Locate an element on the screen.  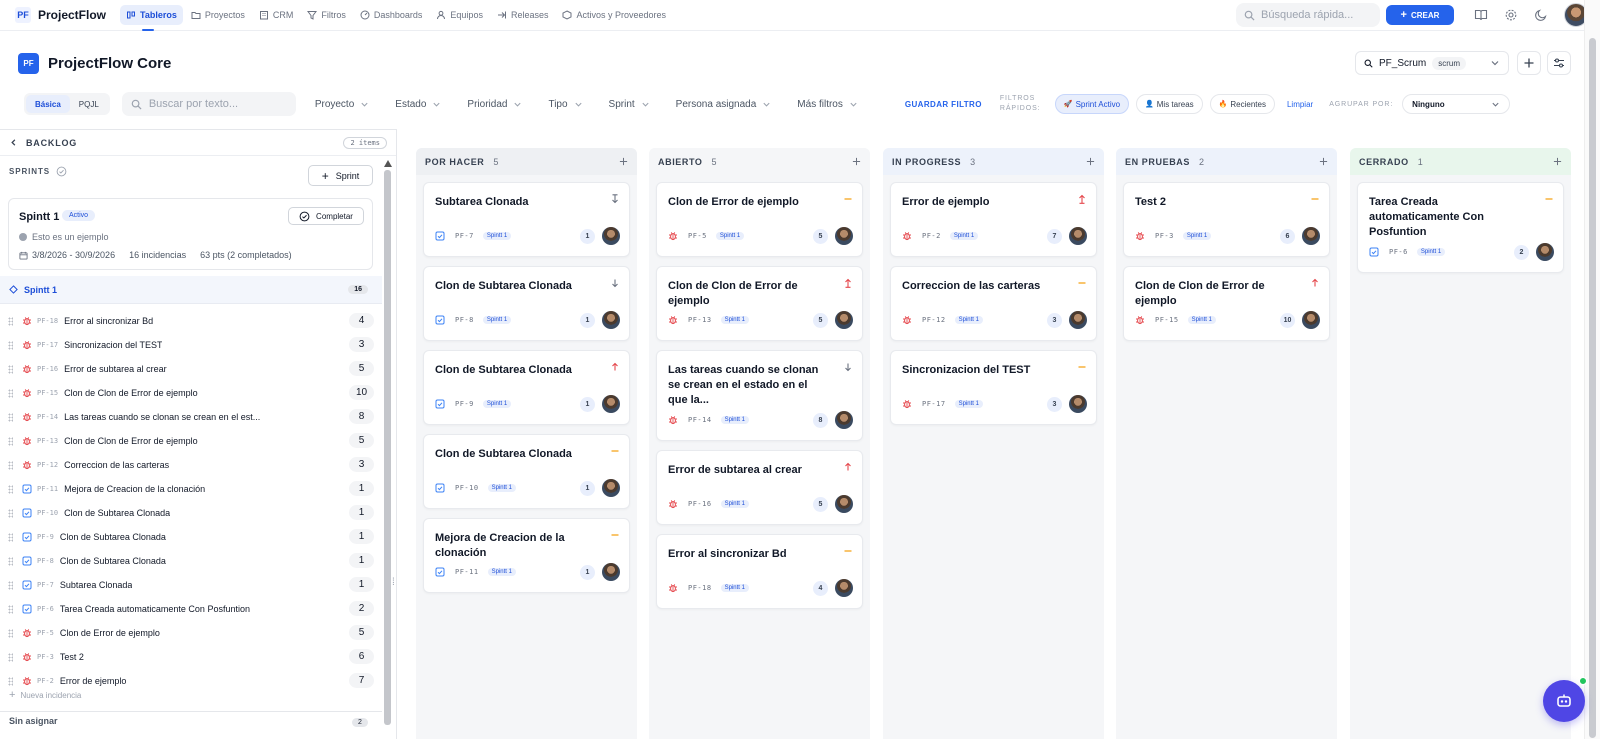
book-icon is located at coordinates (1481, 15).